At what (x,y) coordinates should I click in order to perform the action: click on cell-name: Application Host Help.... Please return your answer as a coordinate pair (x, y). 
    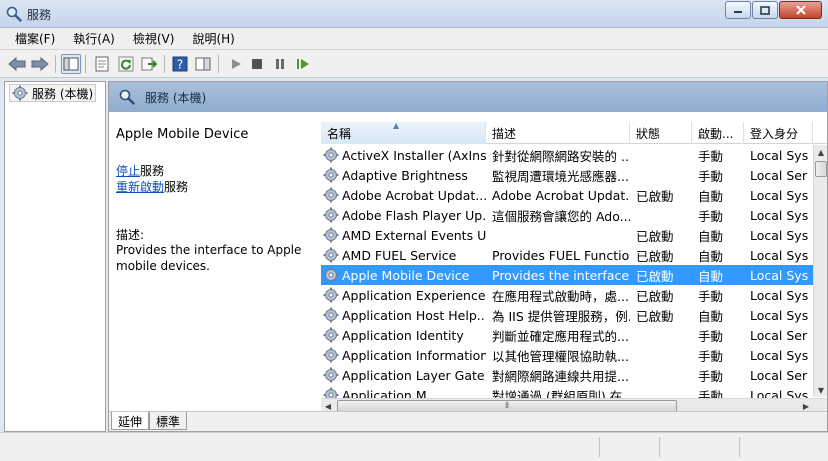
    Looking at the image, I should click on (403, 315).